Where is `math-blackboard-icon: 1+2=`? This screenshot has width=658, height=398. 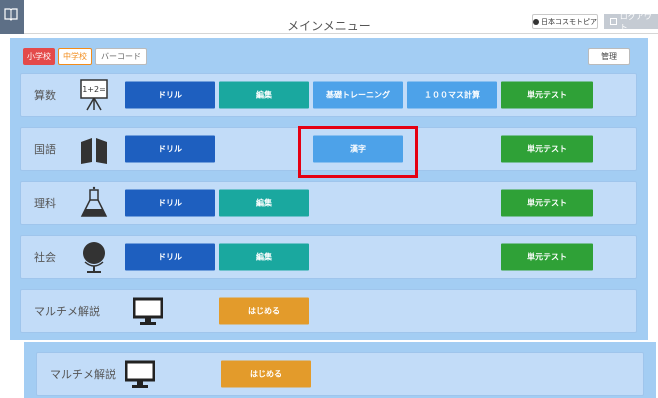 math-blackboard-icon: 1+2= is located at coordinates (94, 95).